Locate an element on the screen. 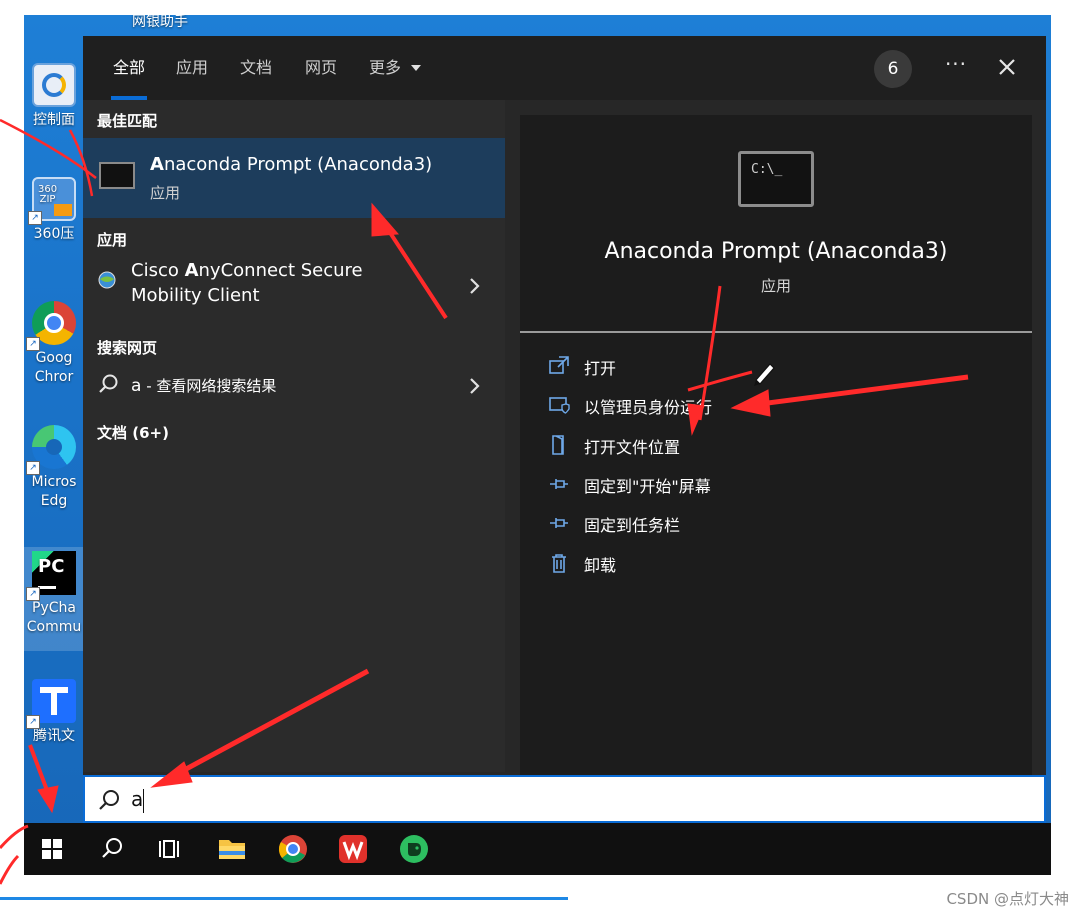  tab-web: 网页 is located at coordinates (321, 68).